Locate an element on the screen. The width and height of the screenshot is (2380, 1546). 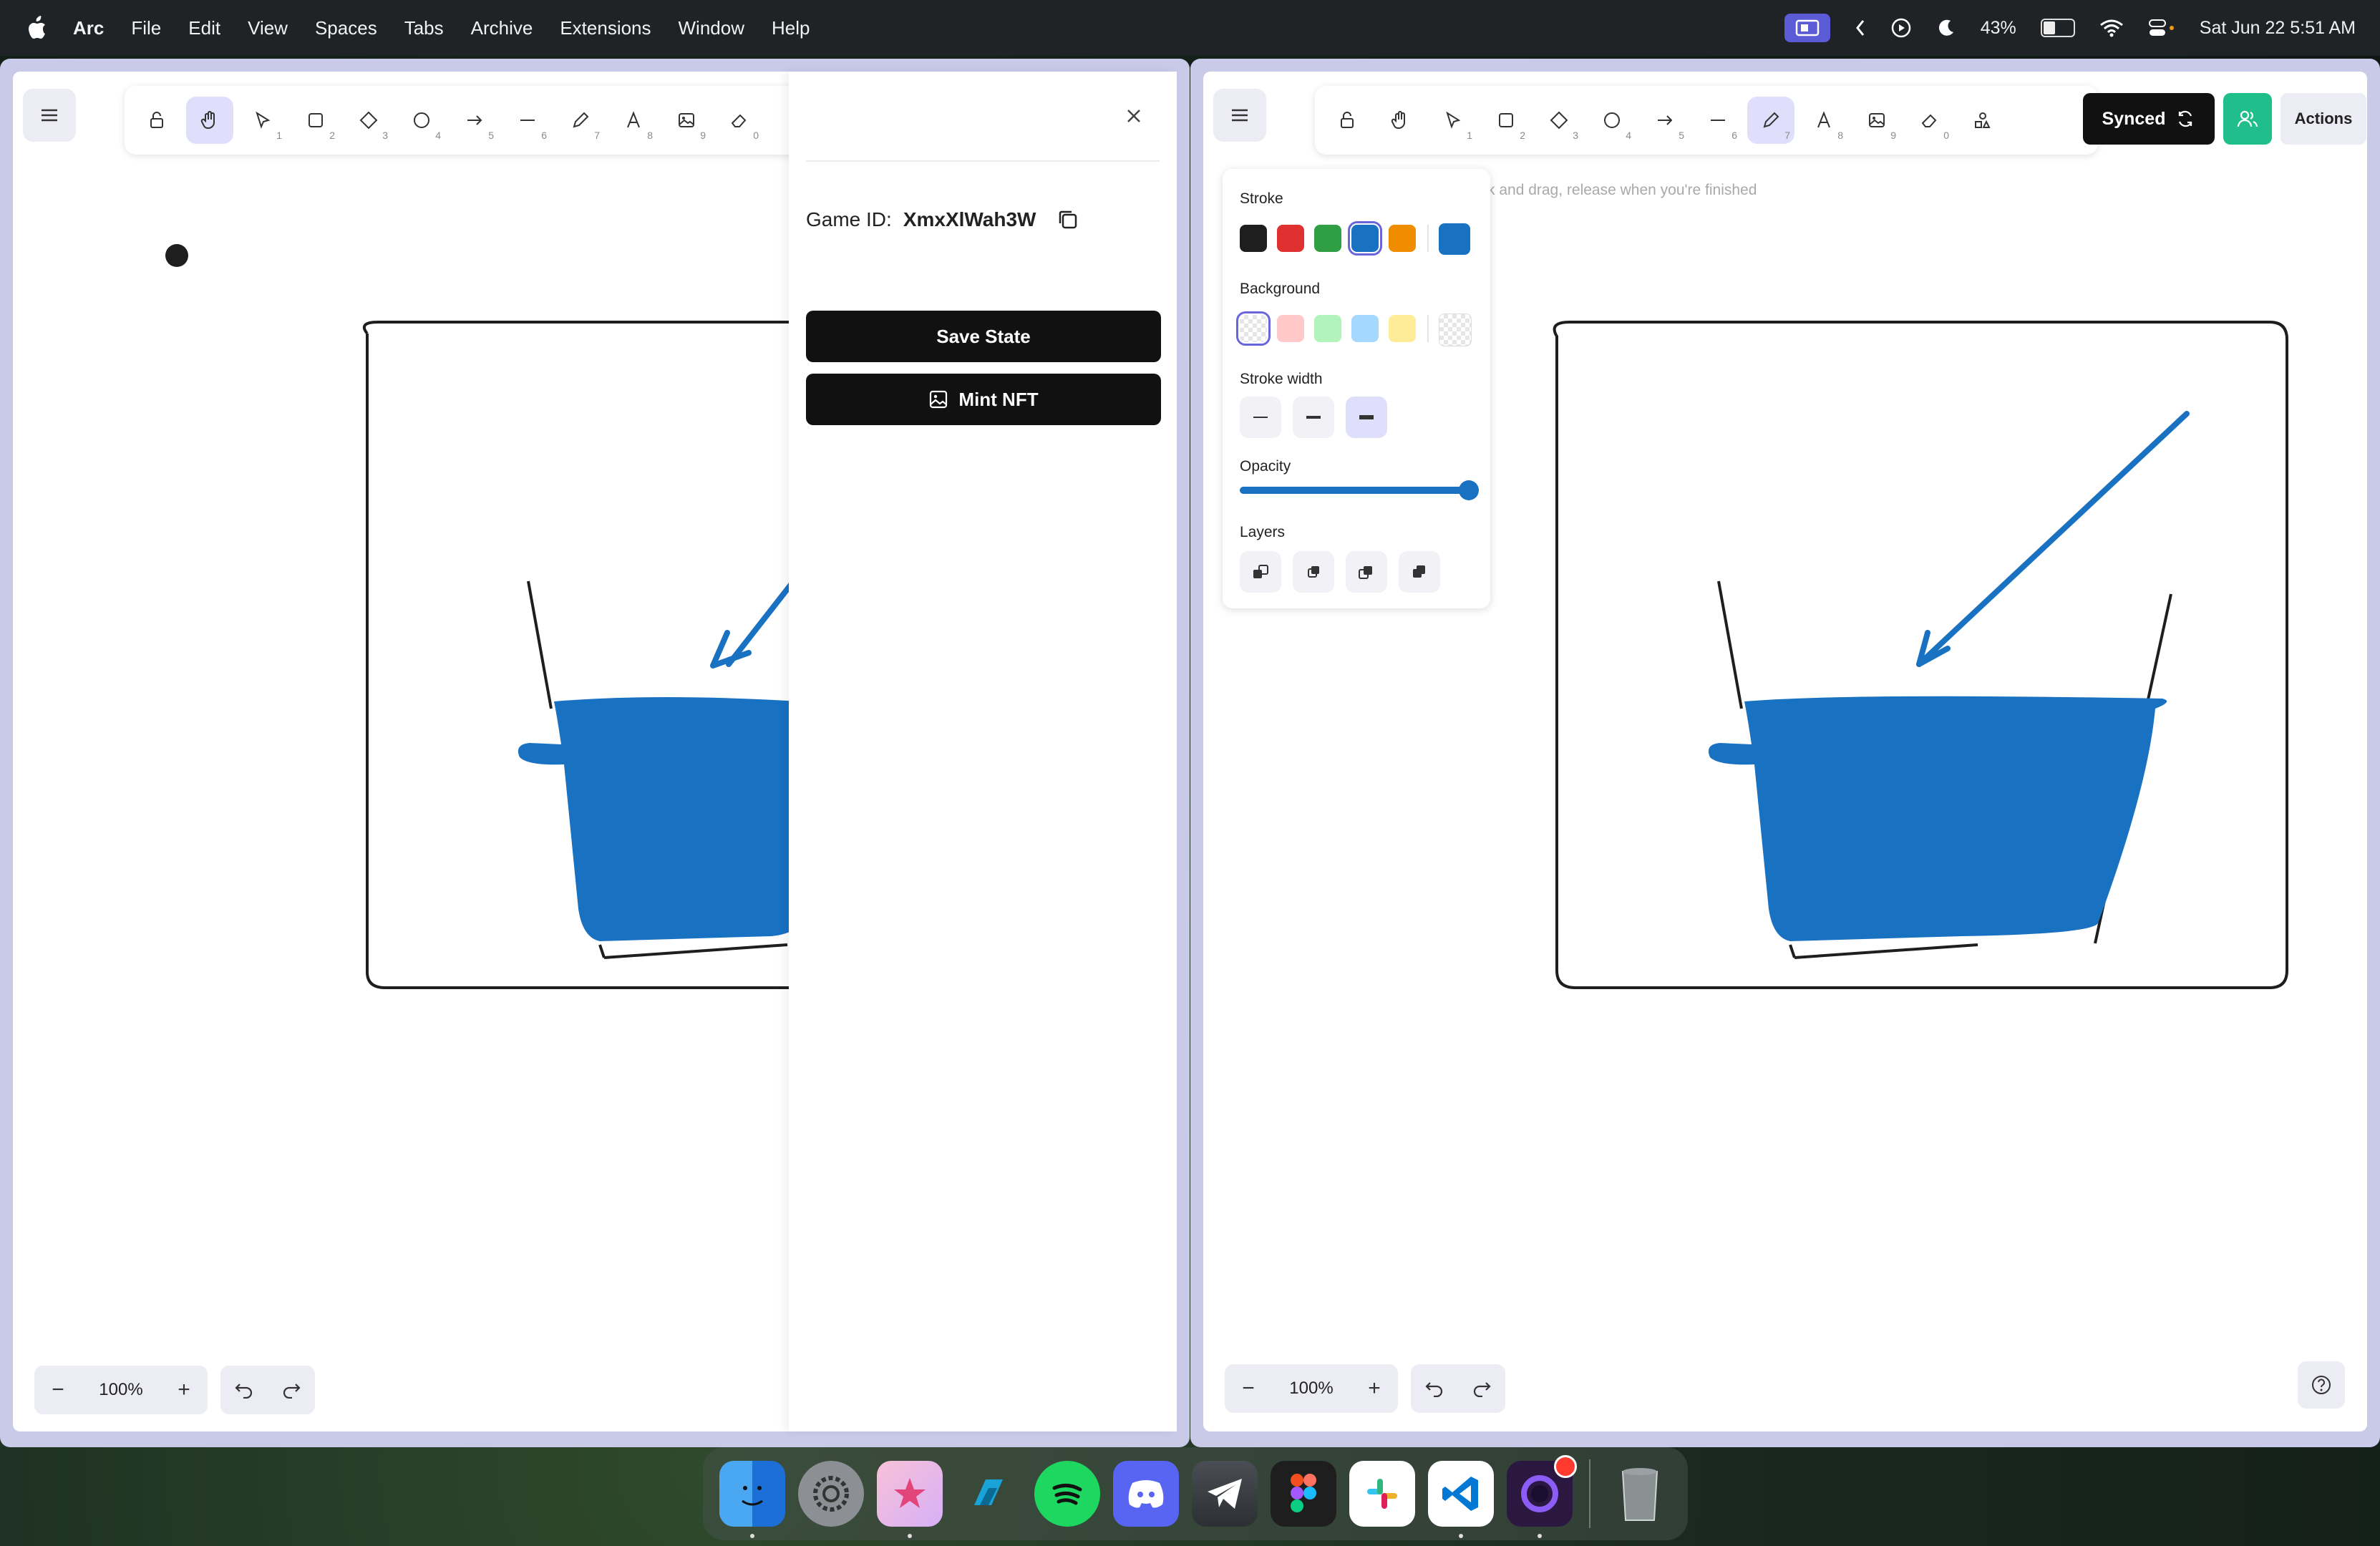
dock-slack is located at coordinates (1382, 1494).